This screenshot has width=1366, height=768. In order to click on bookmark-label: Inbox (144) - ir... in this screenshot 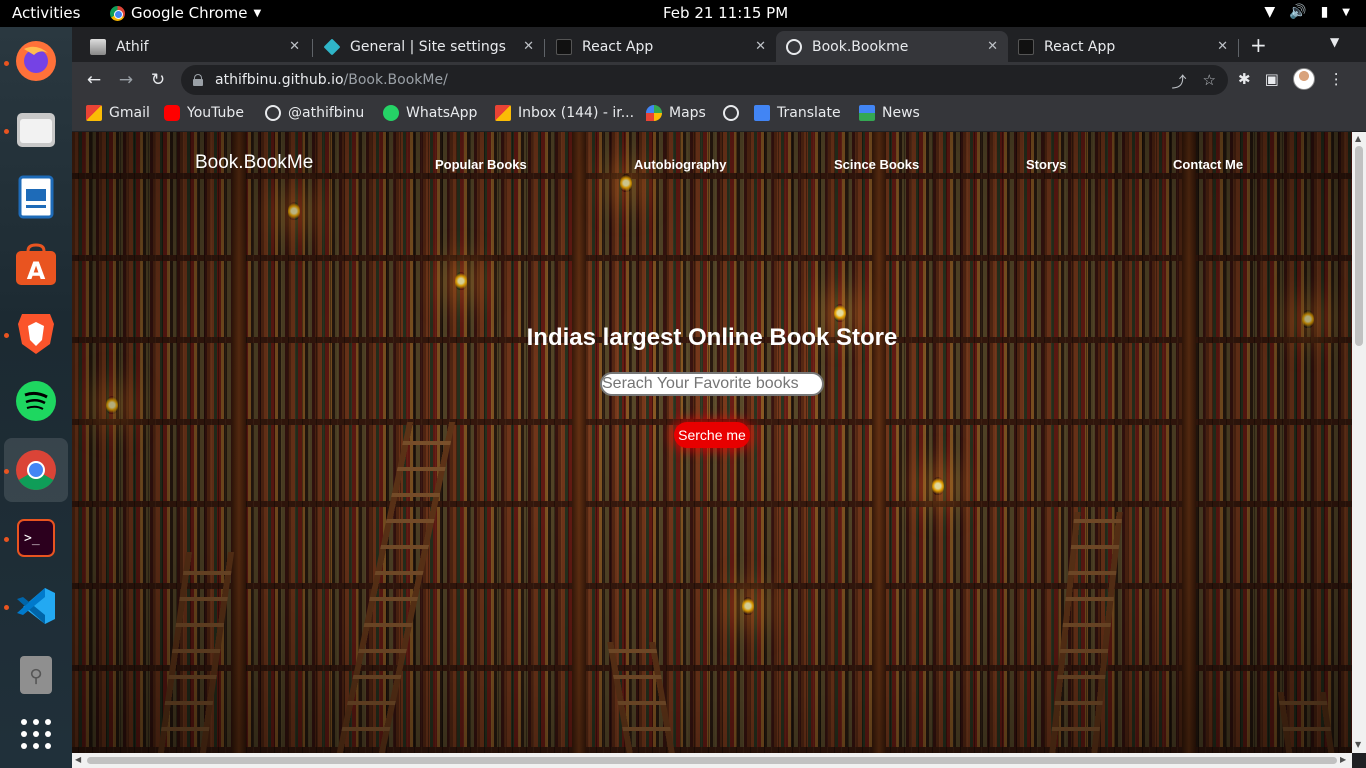, I will do `click(576, 113)`.